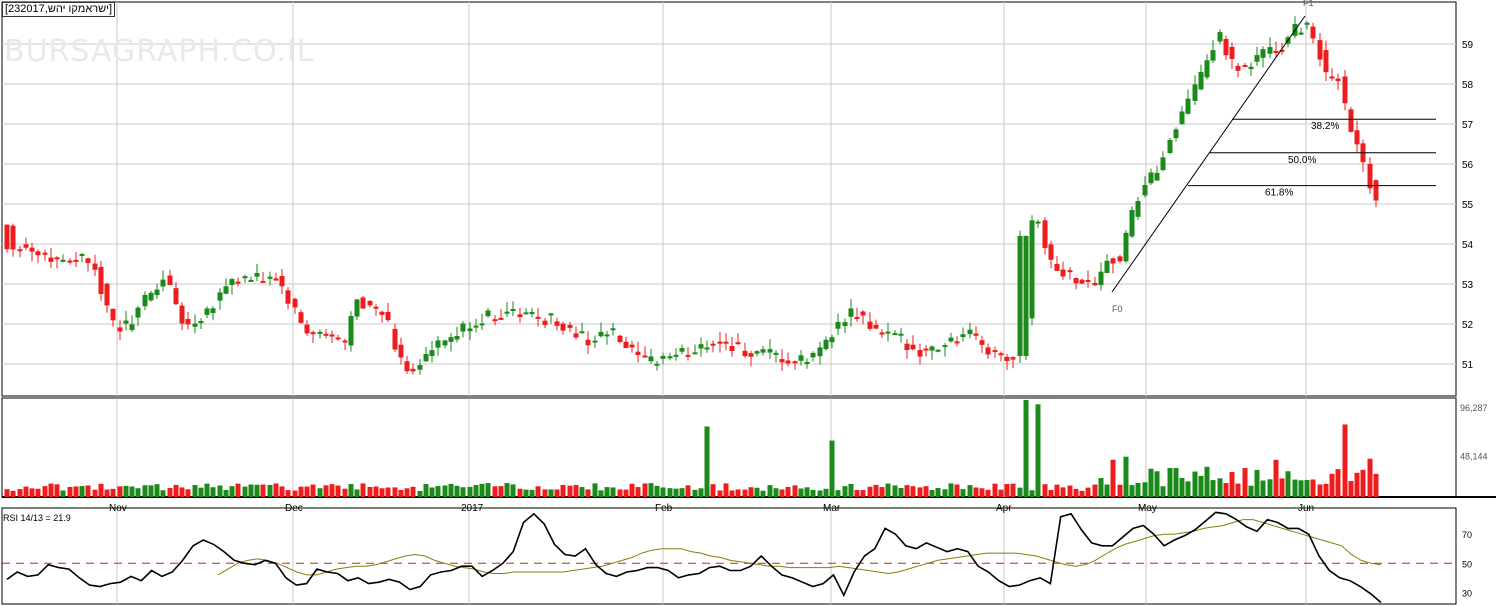  What do you see at coordinates (1279, 193) in the screenshot?
I see `fib-level-label: 61.8%` at bounding box center [1279, 193].